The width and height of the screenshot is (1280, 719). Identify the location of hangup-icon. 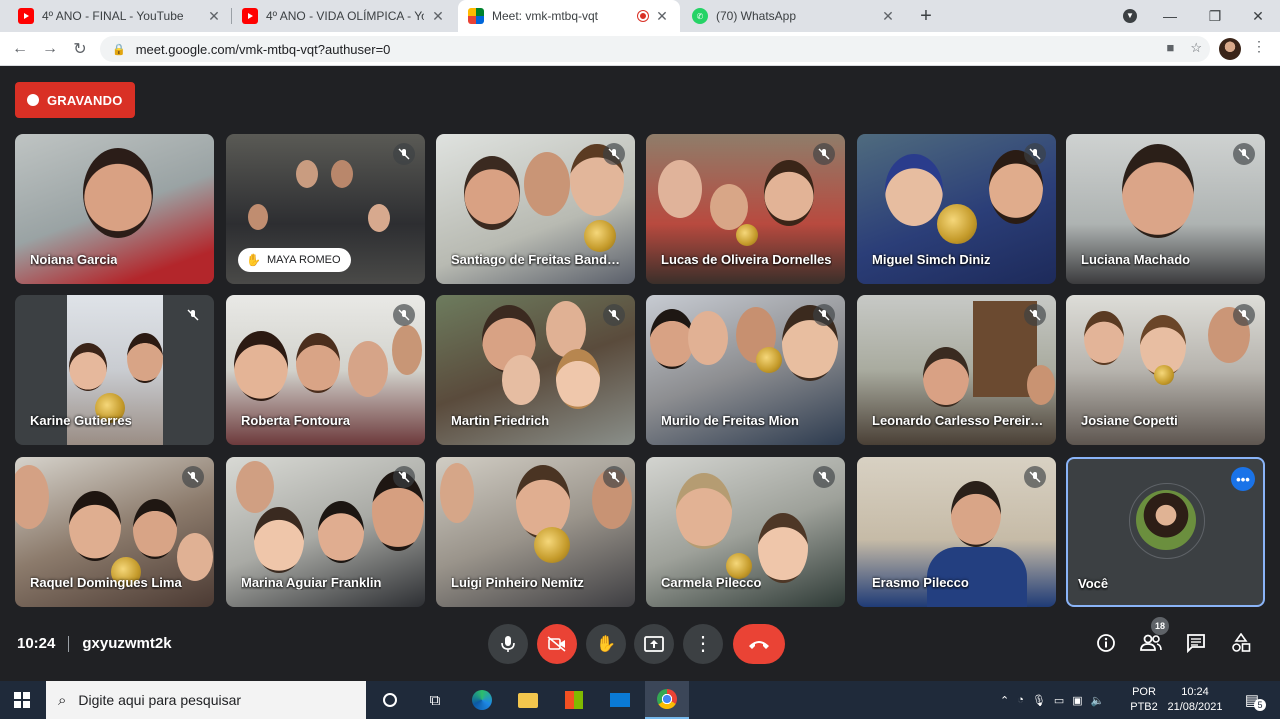
(759, 645).